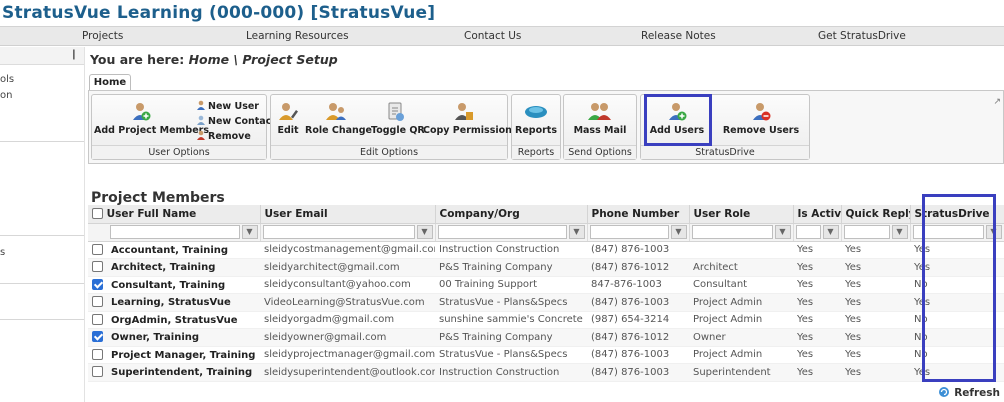 The height and width of the screenshot is (402, 1004). Describe the element at coordinates (511, 214) in the screenshot. I see `column-header-company-org: Company/Org` at that location.